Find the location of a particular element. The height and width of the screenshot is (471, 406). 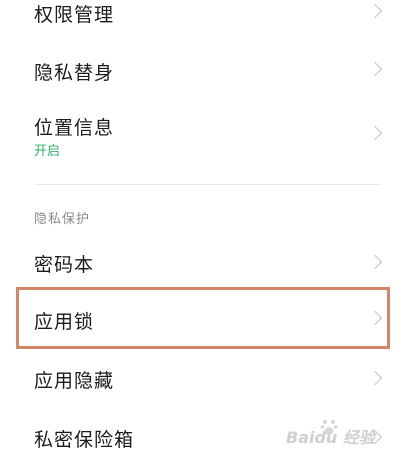

menu-item-app-hide: 应用隐藏 is located at coordinates (203, 377).